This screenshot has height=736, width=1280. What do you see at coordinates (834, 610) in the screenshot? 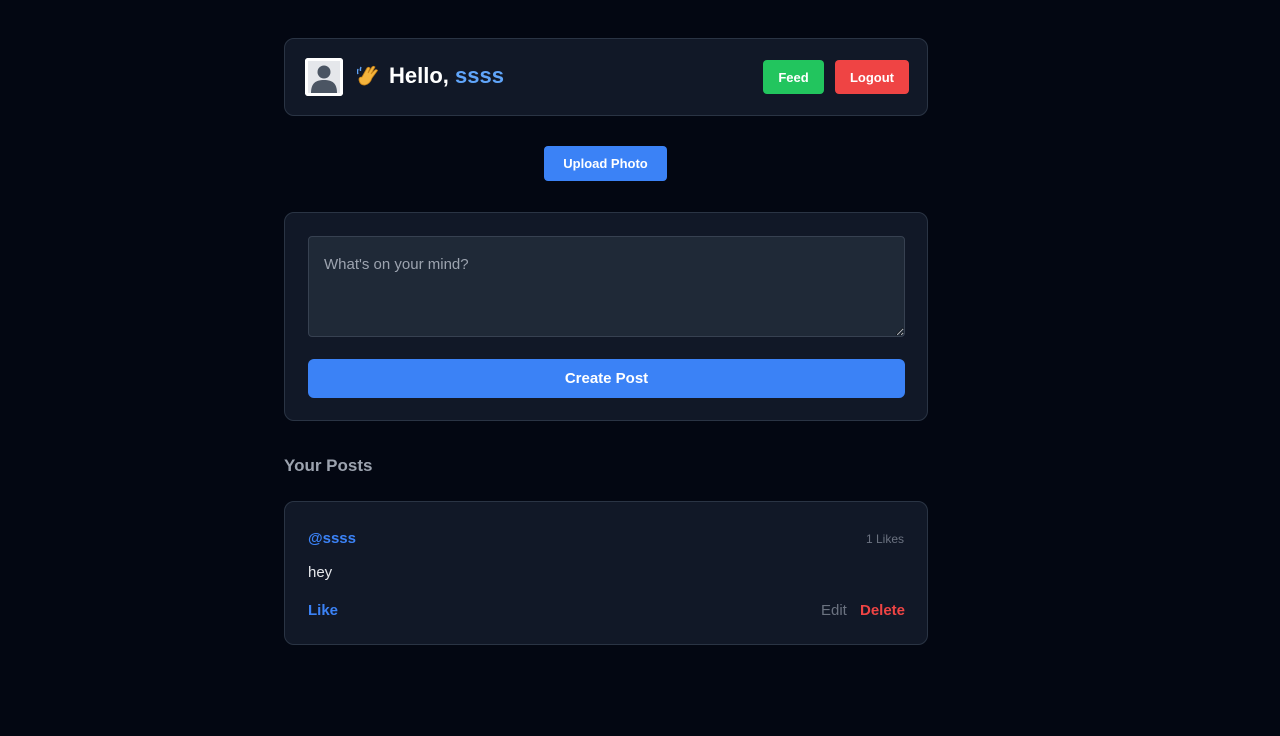
I see `edit-button: Edit` at bounding box center [834, 610].